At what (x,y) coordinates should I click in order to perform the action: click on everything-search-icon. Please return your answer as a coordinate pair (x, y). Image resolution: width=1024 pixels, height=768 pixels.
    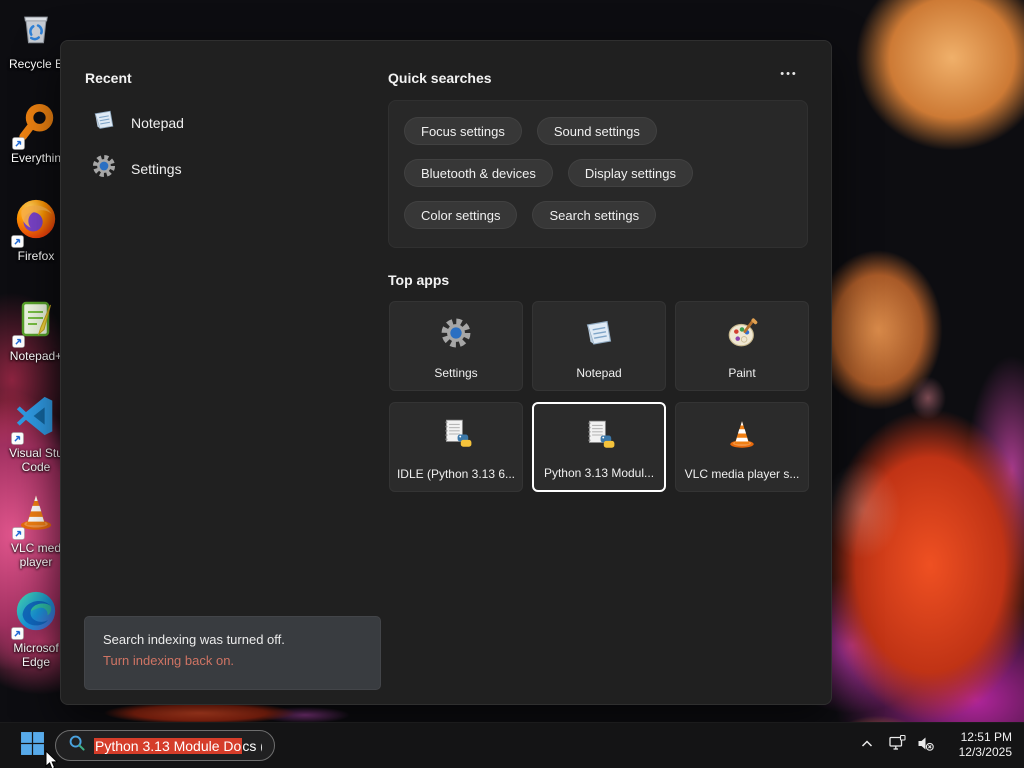
    Looking at the image, I should click on (35, 126).